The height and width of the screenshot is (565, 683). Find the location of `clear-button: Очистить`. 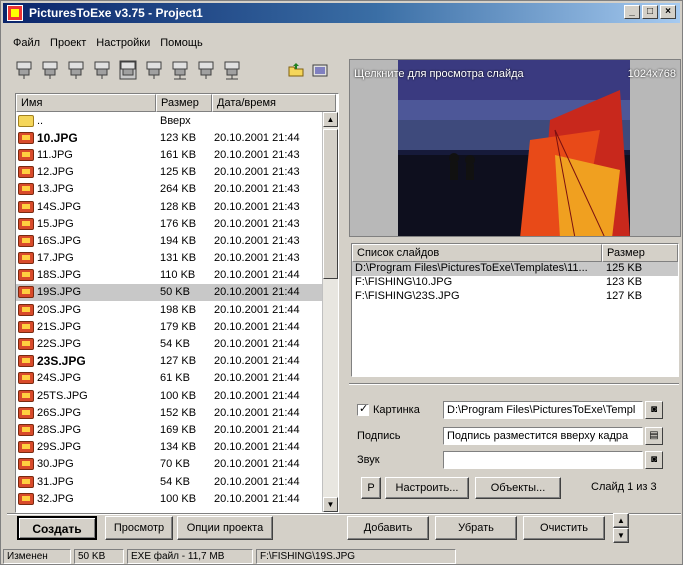

clear-button: Очистить is located at coordinates (564, 528).